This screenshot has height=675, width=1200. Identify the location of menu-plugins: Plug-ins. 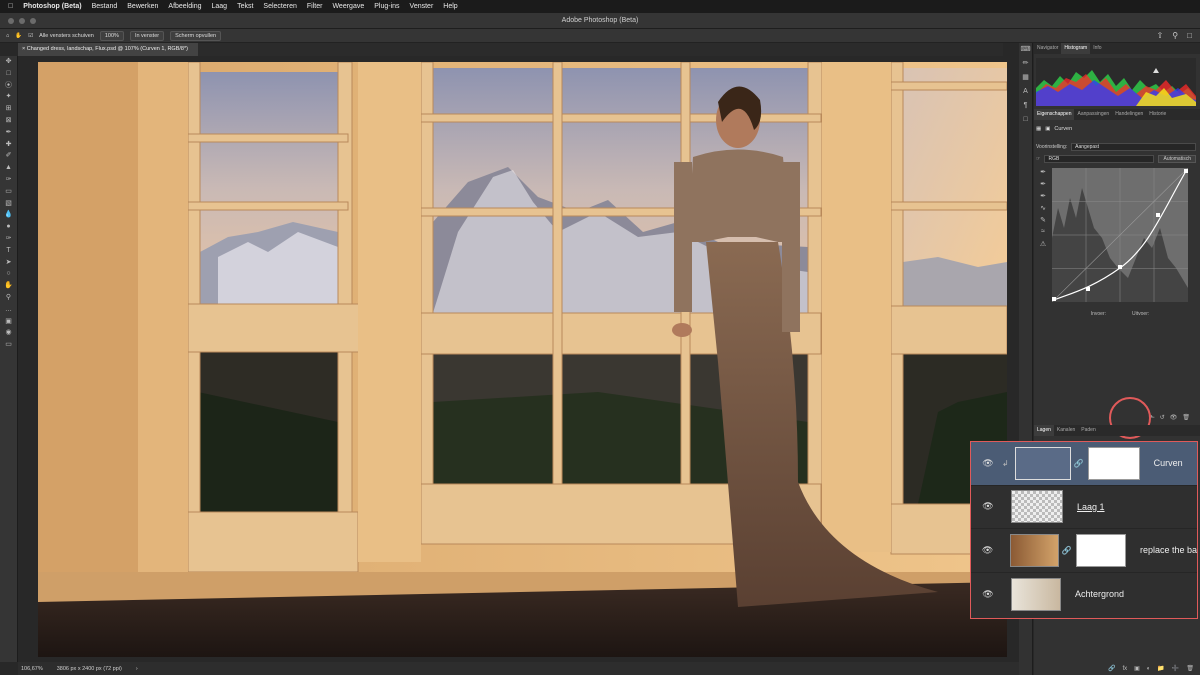
(386, 6).